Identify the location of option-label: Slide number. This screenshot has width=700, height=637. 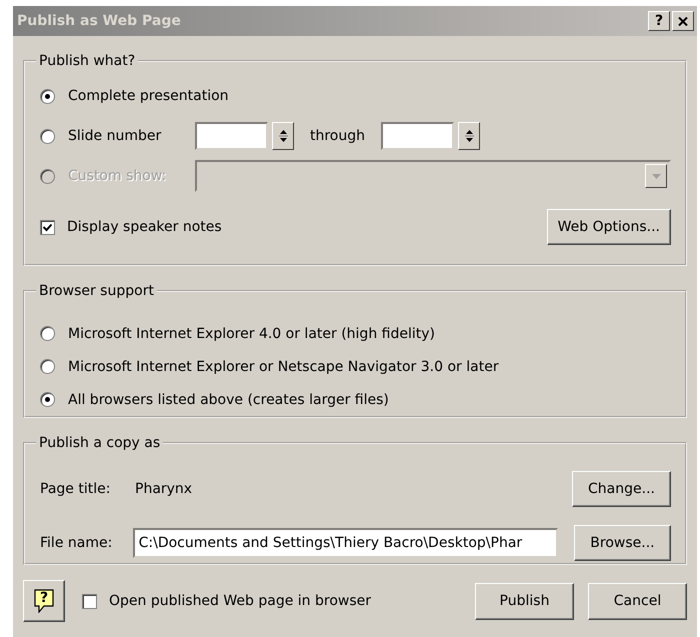
(115, 136).